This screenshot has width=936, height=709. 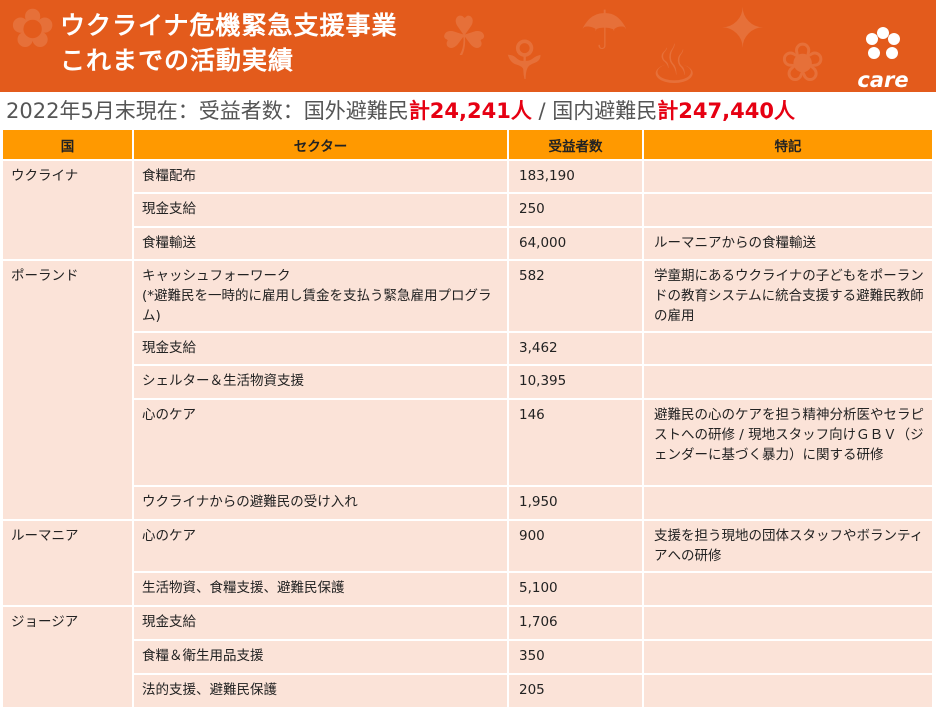 What do you see at coordinates (207, 111) in the screenshot?
I see `summary-prefix: 2022年5月末現在：受益者数：国外避難民` at bounding box center [207, 111].